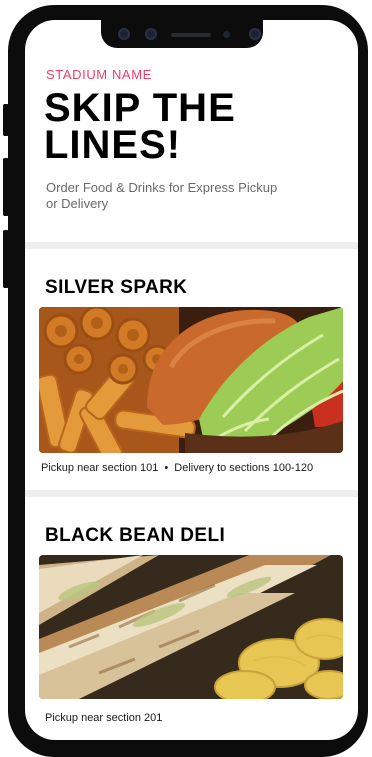  I want to click on front-camera-icon, so click(124, 34).